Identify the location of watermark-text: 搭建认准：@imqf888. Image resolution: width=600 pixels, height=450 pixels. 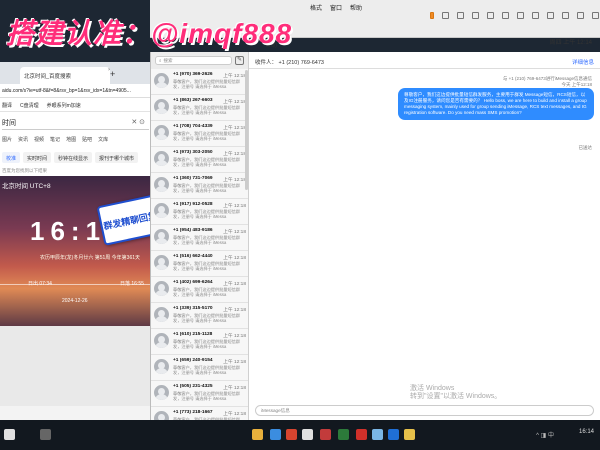
(149, 33).